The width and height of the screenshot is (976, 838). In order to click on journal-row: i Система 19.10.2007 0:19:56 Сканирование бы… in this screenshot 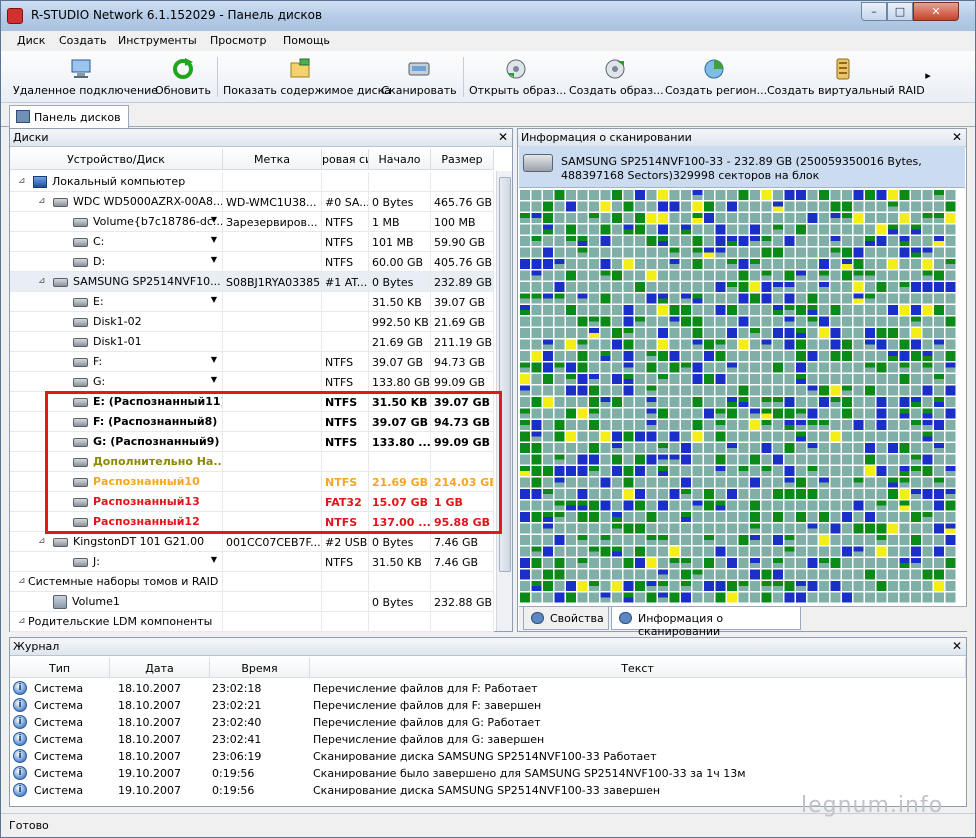, I will do `click(486, 773)`.